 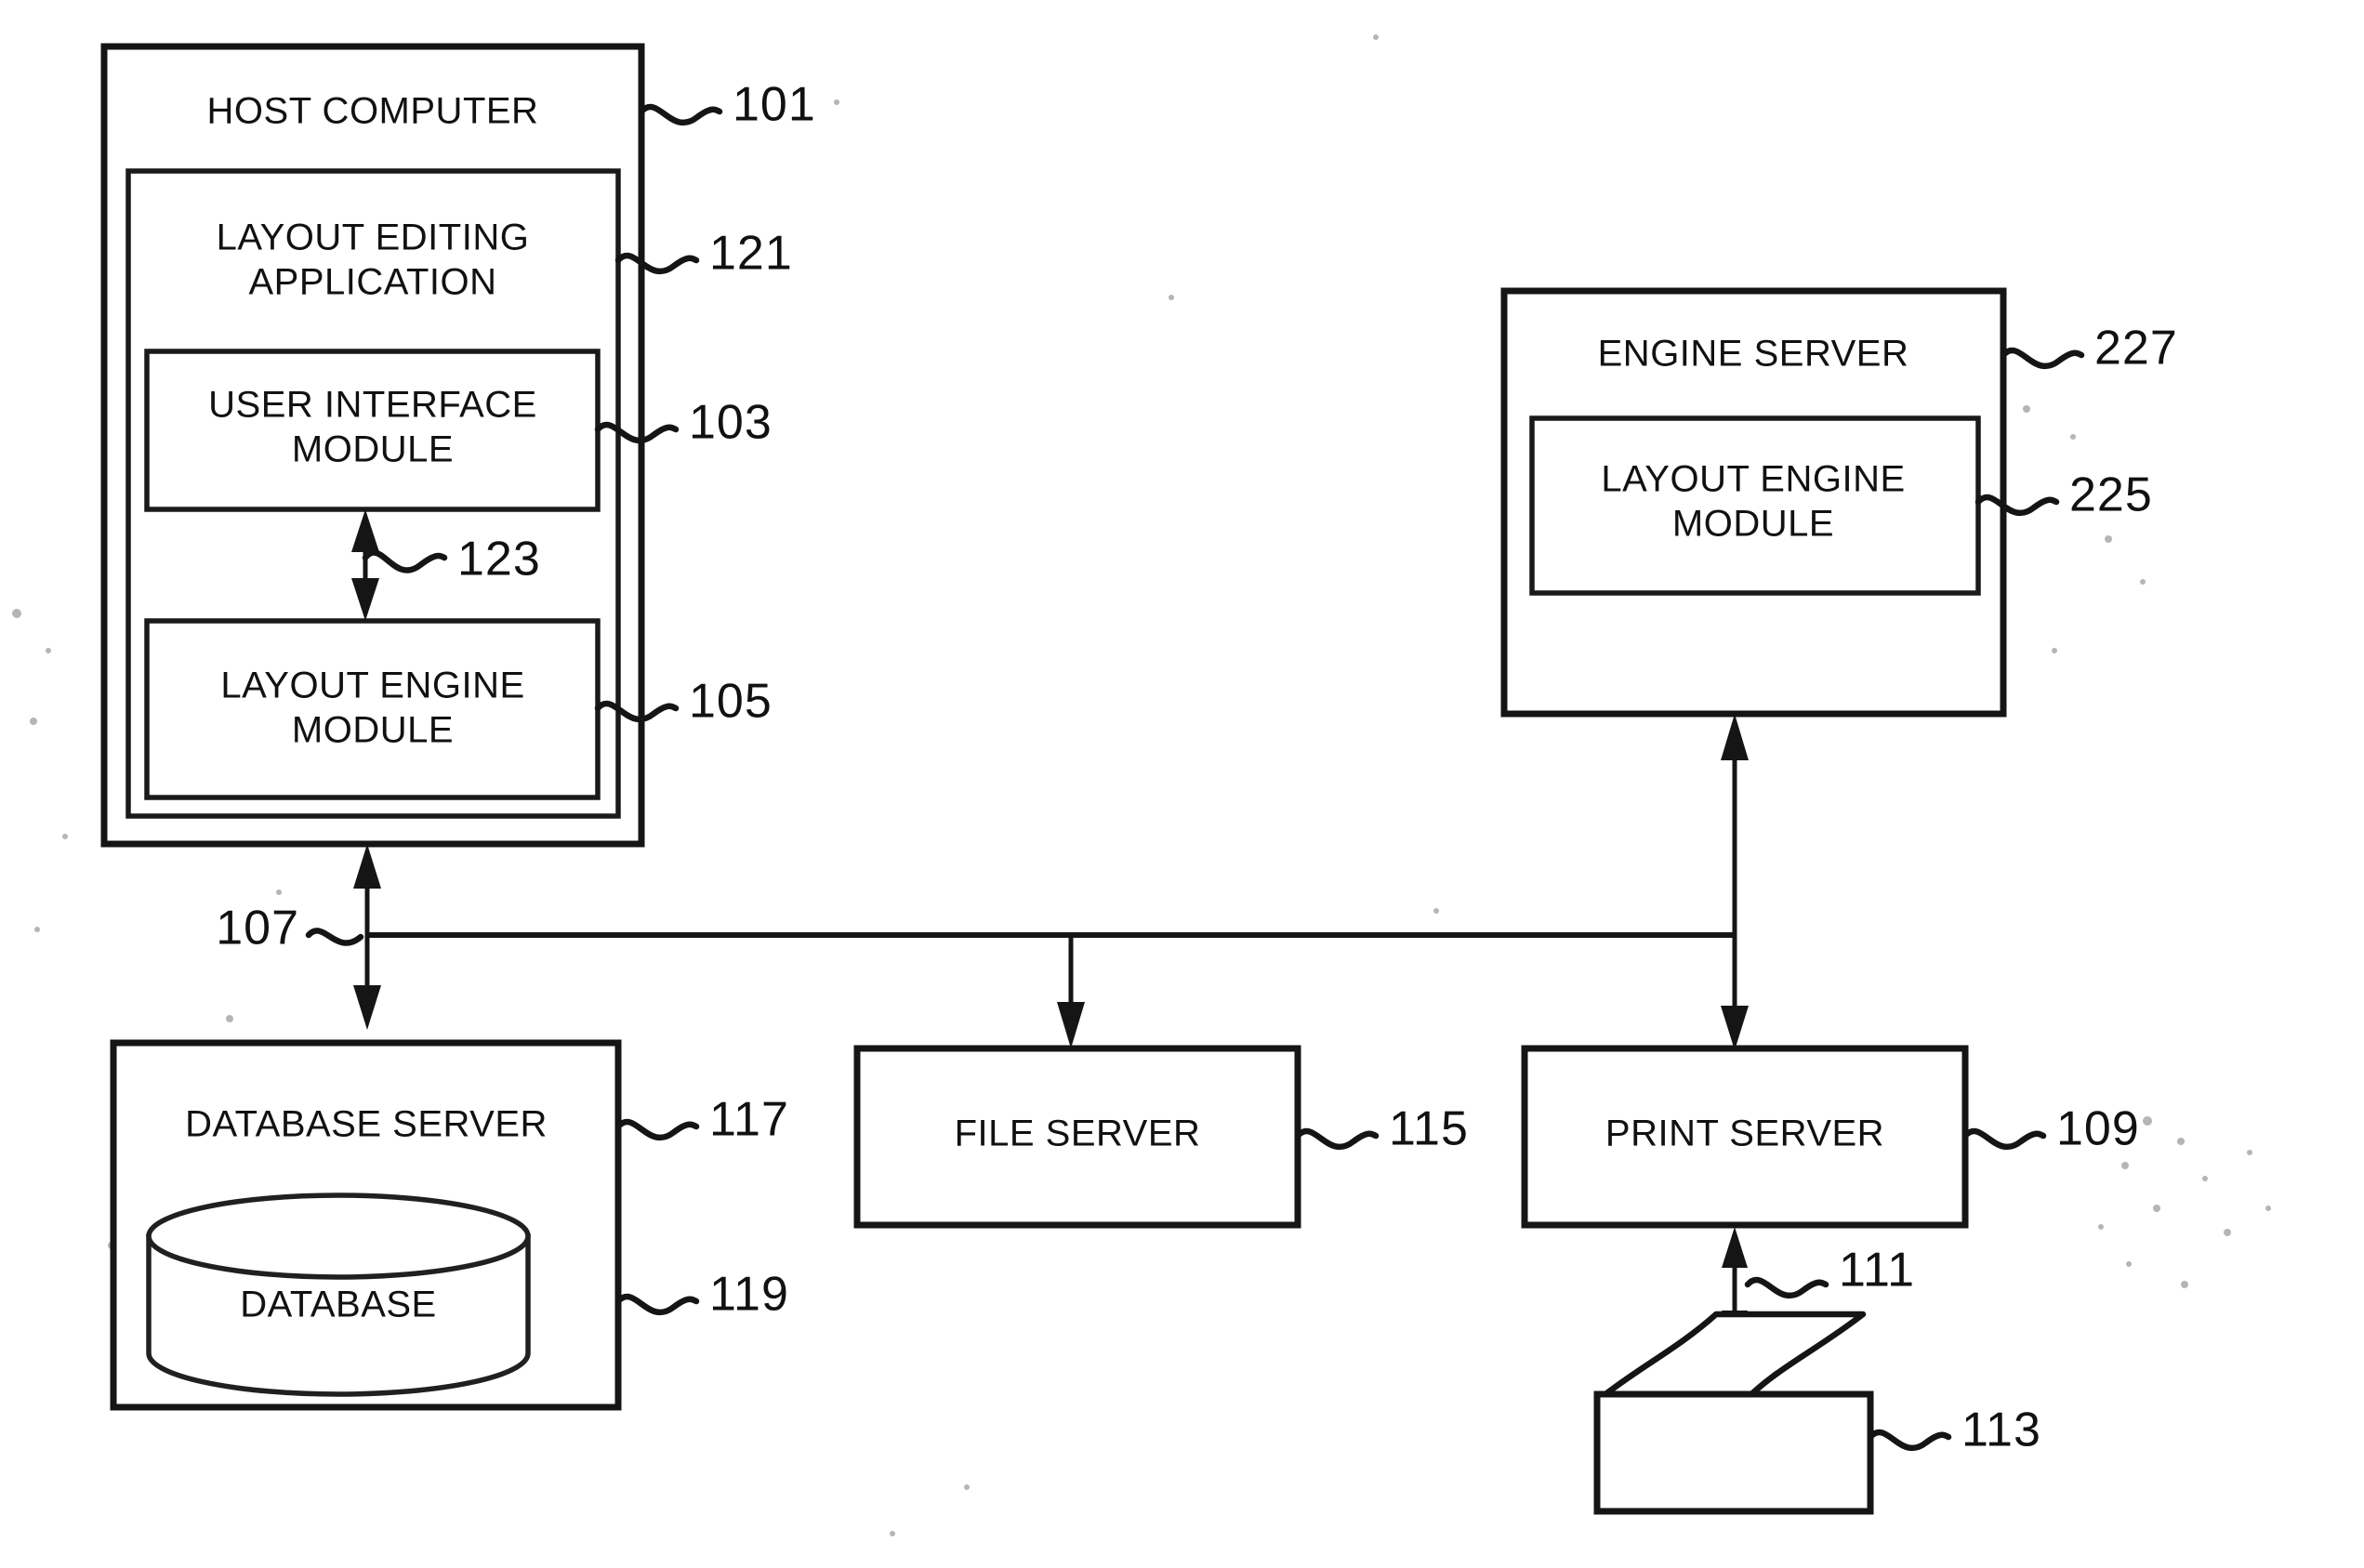 What do you see at coordinates (499, 559) in the screenshot?
I see `ref-123: 123` at bounding box center [499, 559].